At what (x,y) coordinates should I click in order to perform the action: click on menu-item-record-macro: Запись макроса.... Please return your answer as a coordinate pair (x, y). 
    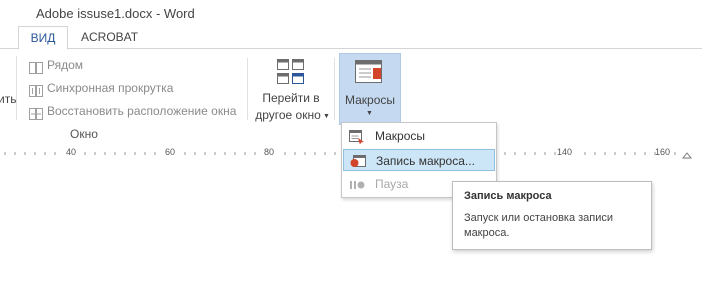
    Looking at the image, I should click on (419, 160).